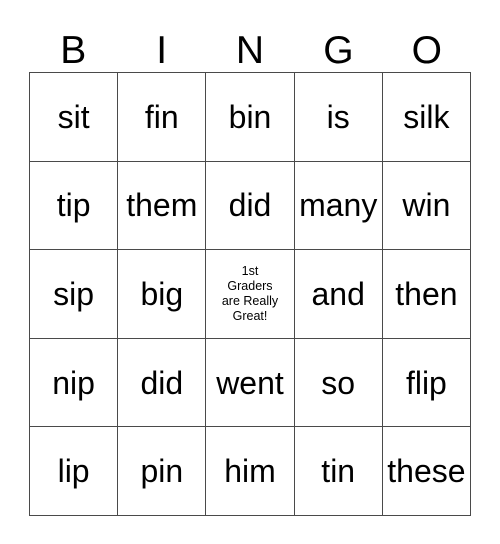 The width and height of the screenshot is (500, 544). I want to click on bingo-cell-label: then, so click(426, 293).